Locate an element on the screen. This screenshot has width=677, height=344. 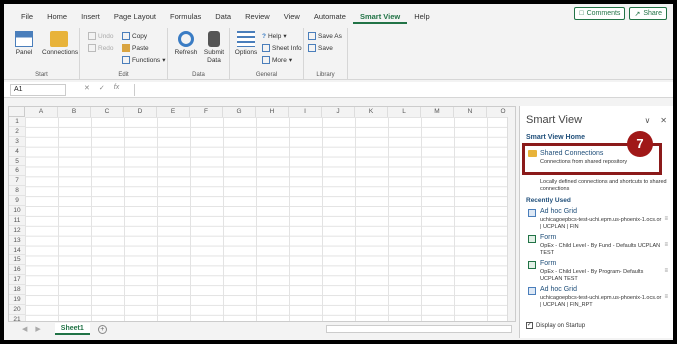
row-header: 21 is located at coordinates (17, 317).